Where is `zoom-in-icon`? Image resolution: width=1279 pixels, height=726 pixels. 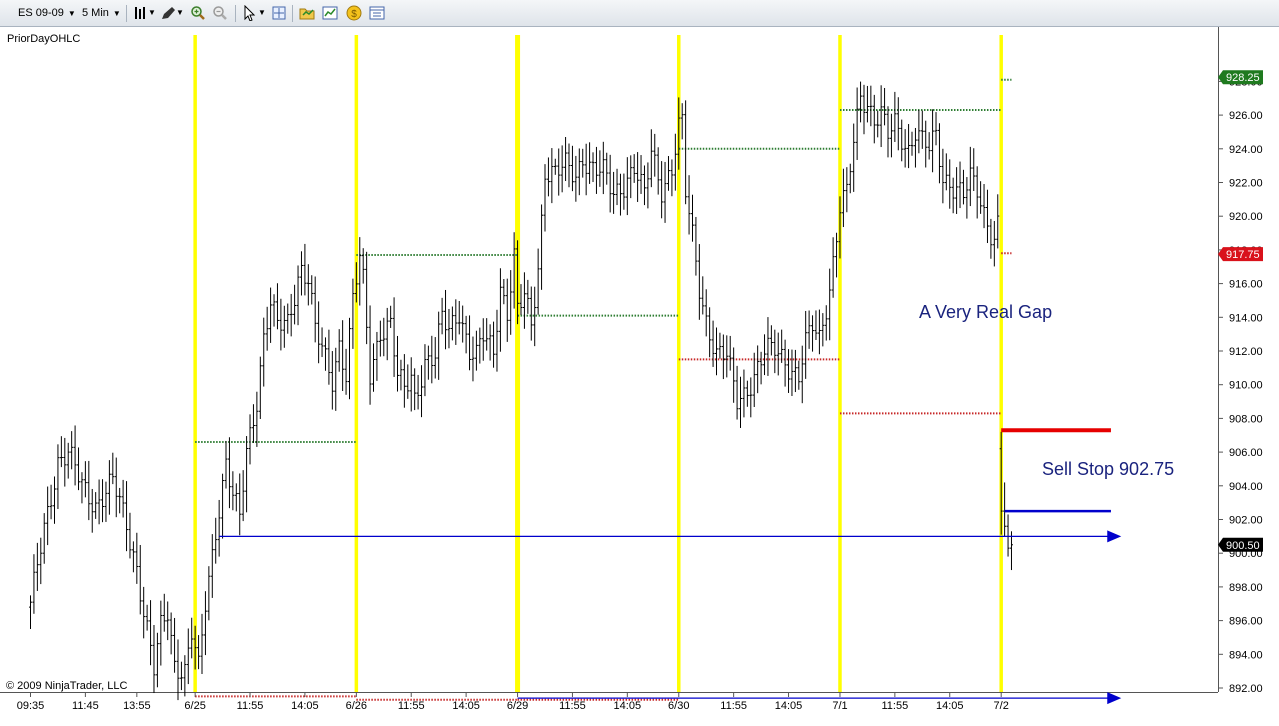
zoom-in-icon is located at coordinates (198, 13).